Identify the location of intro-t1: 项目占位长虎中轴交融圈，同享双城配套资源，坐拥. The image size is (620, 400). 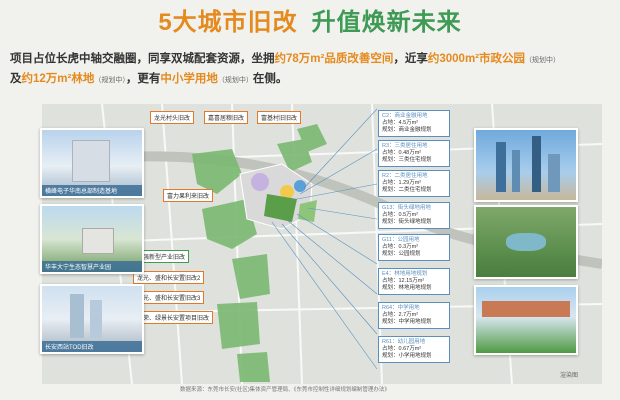
(142, 59).